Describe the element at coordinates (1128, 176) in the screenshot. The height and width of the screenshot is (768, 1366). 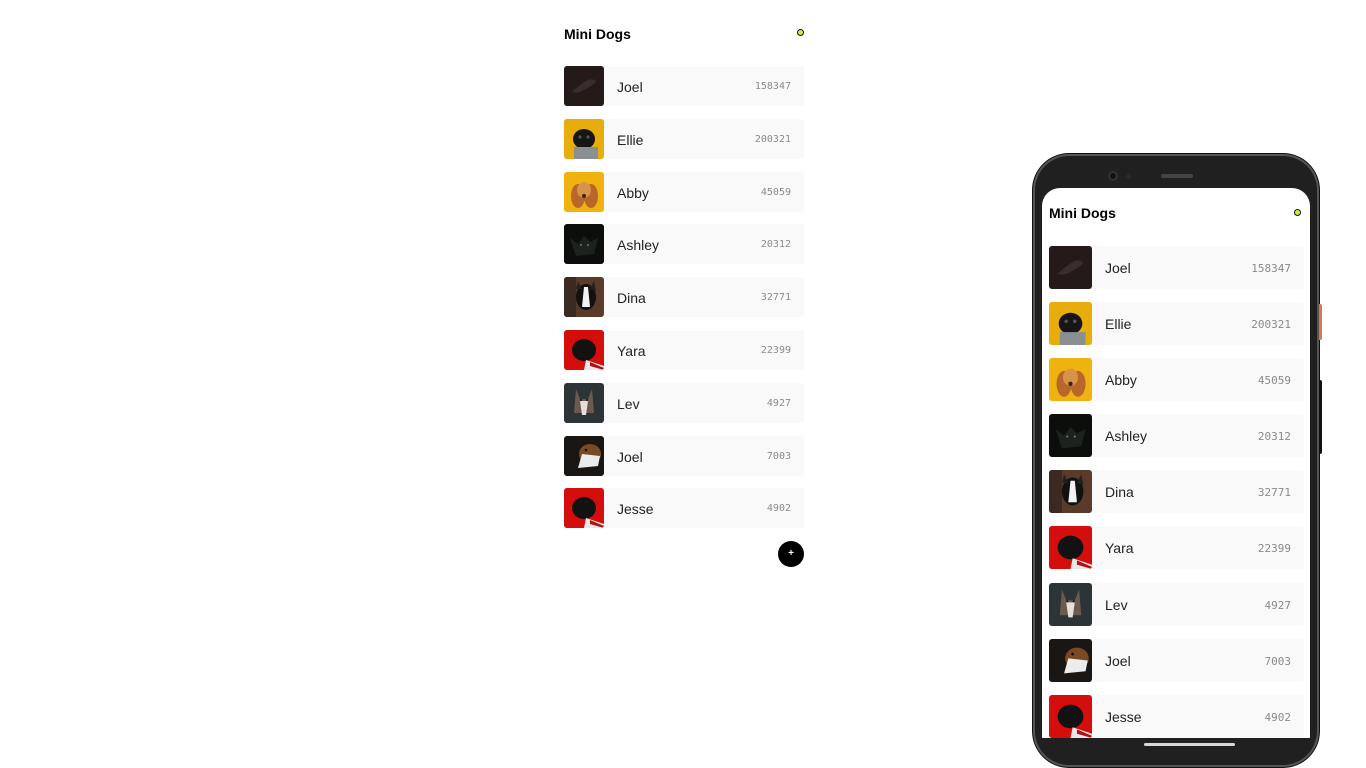
I see `phone-sensor` at that location.